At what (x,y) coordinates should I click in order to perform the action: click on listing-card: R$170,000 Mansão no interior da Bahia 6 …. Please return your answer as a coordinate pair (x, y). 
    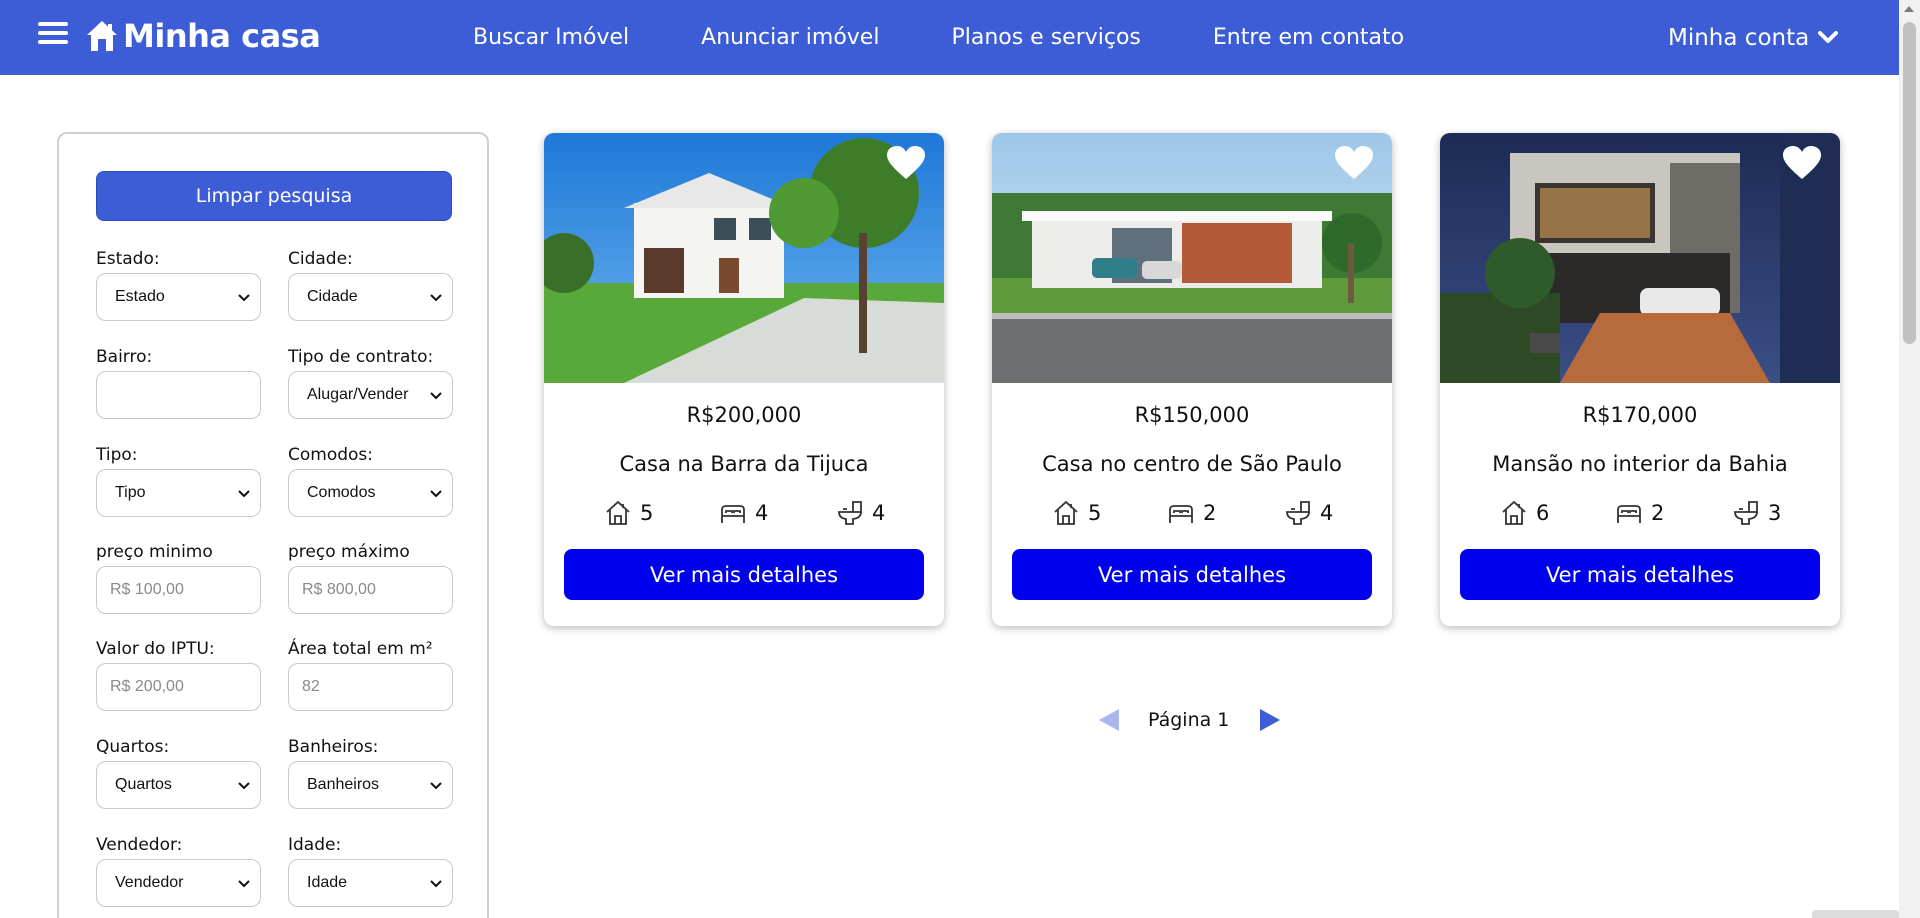
    Looking at the image, I should click on (1640, 379).